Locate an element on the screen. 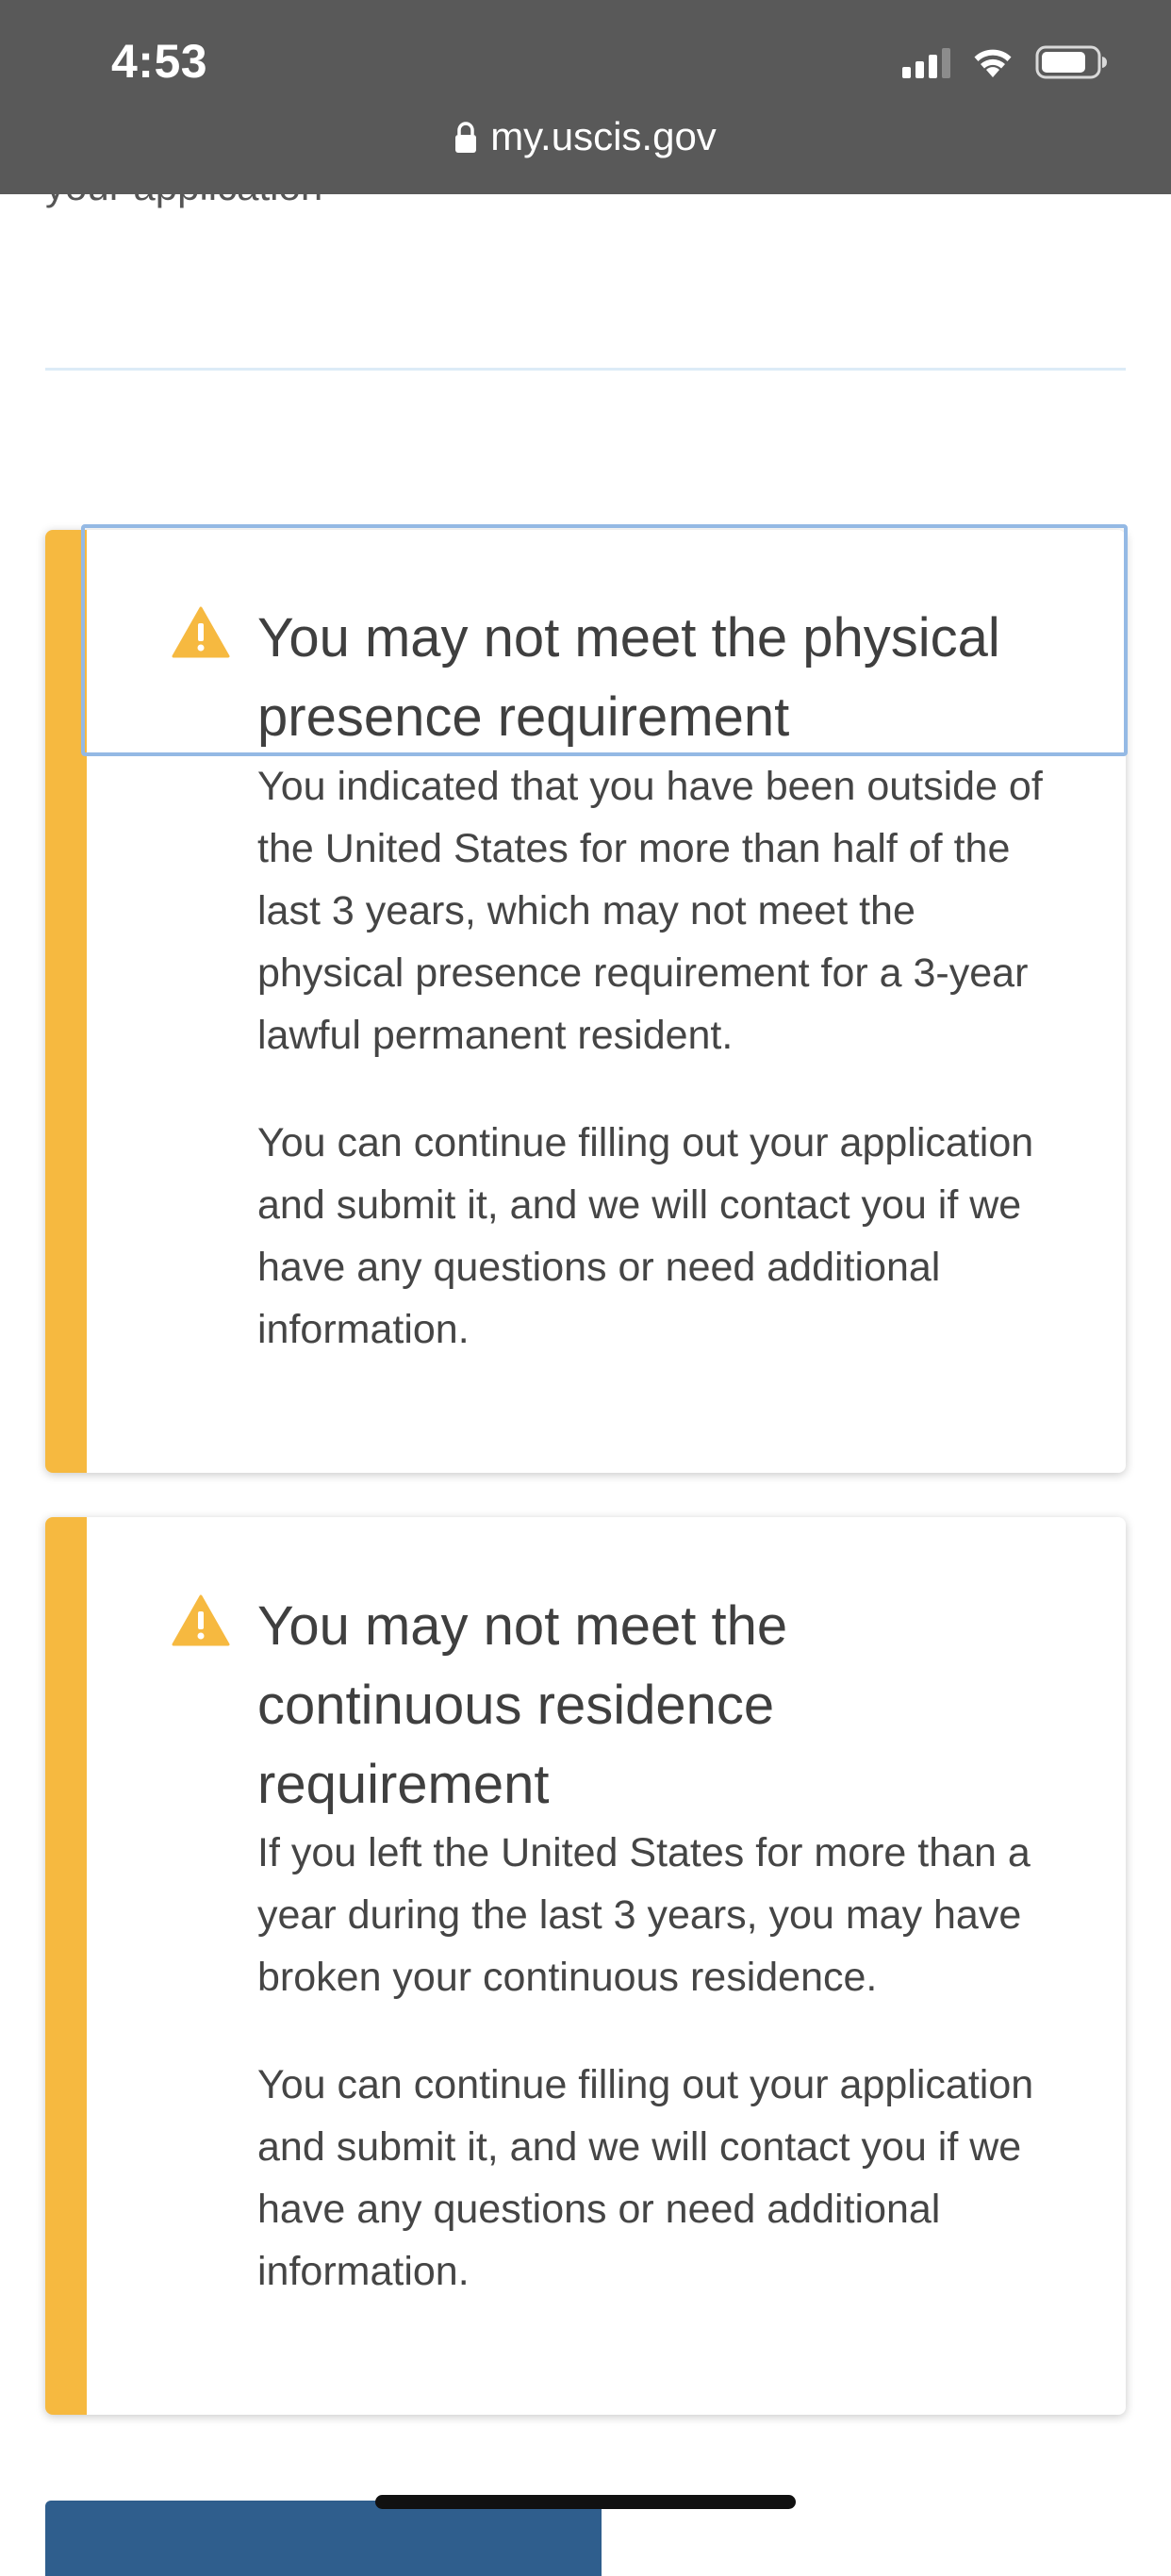 This screenshot has width=1171, height=2576. battery-icon is located at coordinates (1071, 62).